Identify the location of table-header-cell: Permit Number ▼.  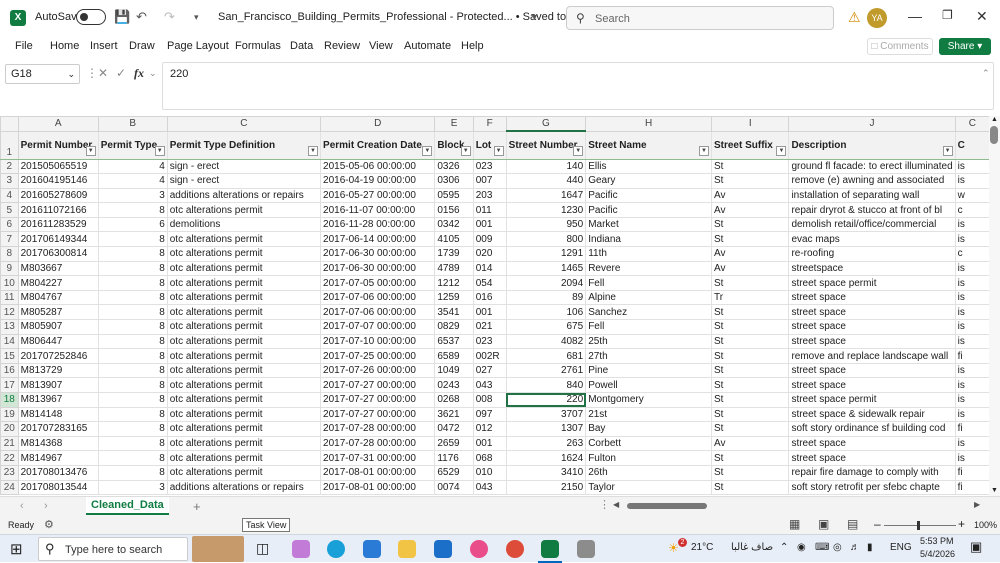
(58, 145).